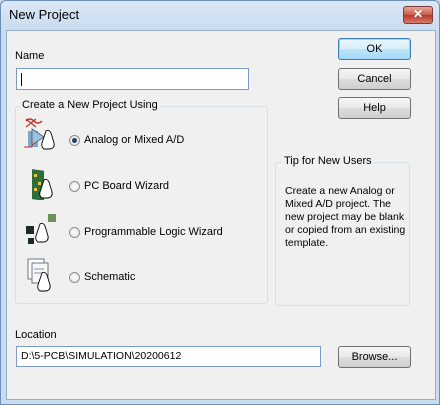  I want to click on option-label-analog-mixed: Analog or Mixed A/D, so click(134, 140).